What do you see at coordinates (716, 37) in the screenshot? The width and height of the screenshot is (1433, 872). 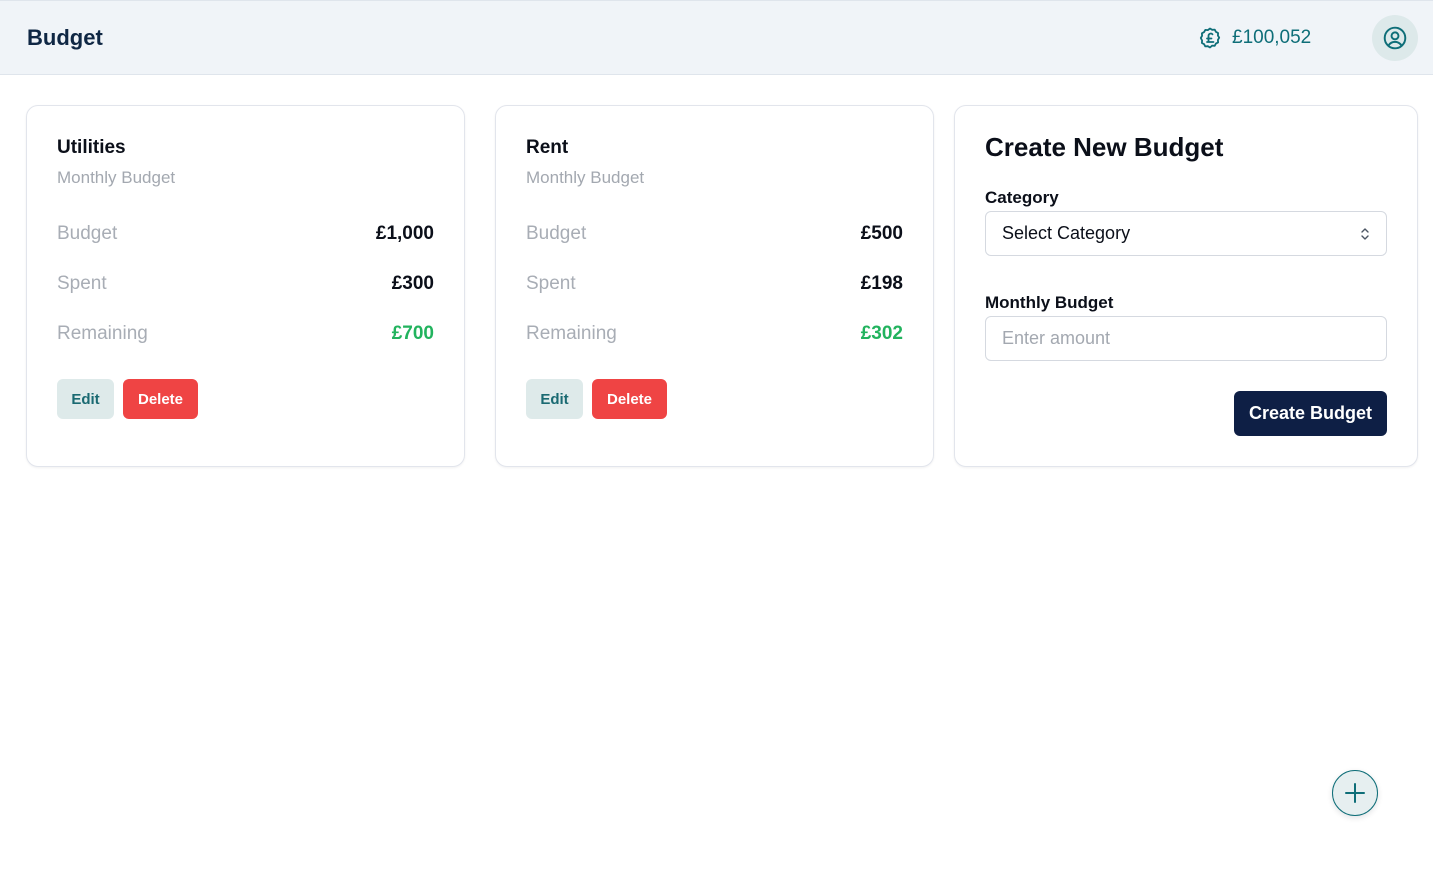 I see `top-bar: Budget £100,052` at bounding box center [716, 37].